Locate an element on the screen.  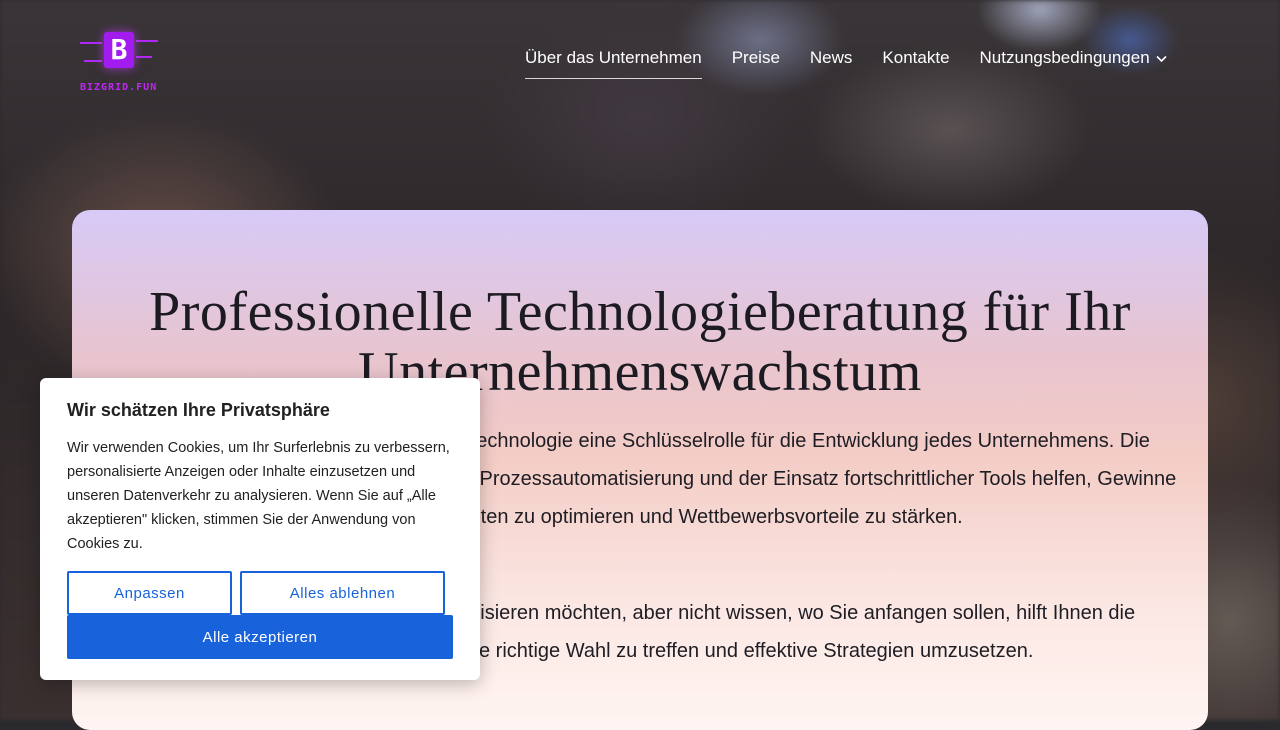
nav-item-label: Kontakte is located at coordinates (916, 57).